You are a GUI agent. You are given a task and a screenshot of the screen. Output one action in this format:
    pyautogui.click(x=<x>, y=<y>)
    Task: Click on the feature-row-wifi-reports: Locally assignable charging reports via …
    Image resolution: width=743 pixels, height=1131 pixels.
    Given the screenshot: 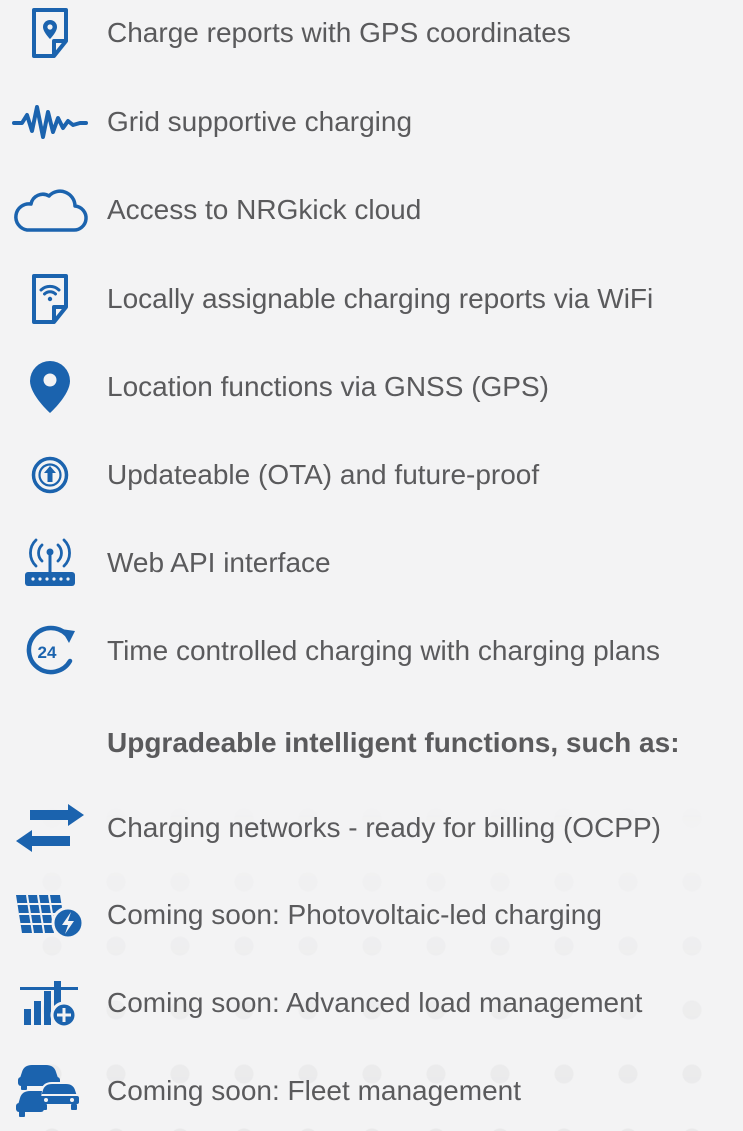 What is the action you would take?
    pyautogui.click(x=371, y=299)
    